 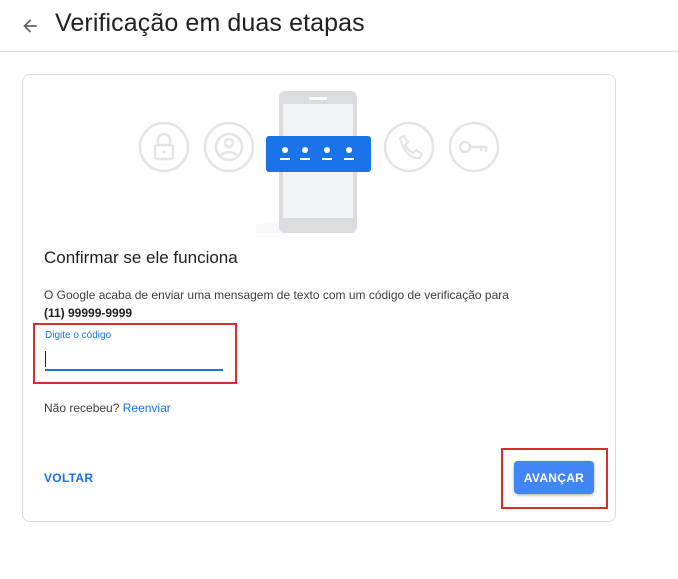 I want to click on back-button, so click(x=30, y=26).